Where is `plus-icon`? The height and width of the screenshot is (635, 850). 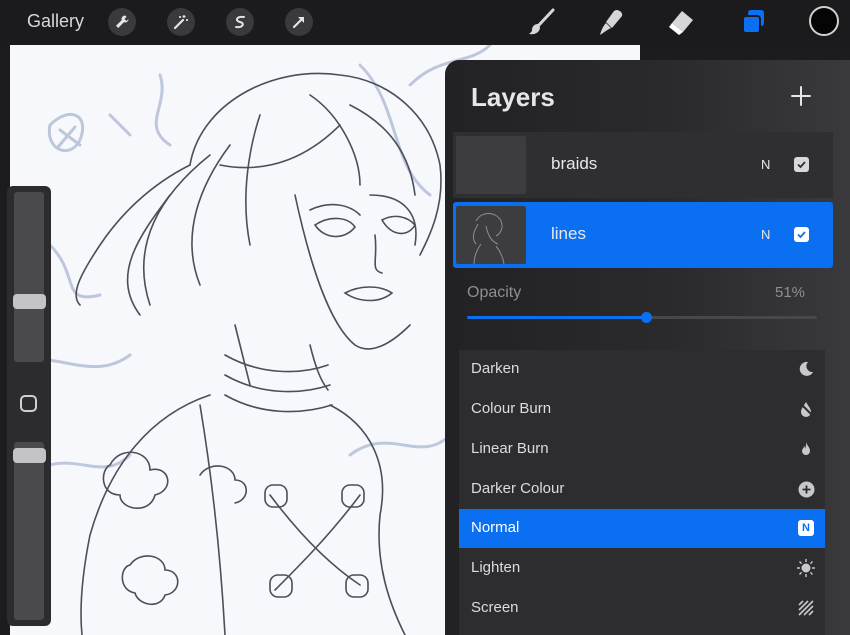 plus-icon is located at coordinates (801, 96).